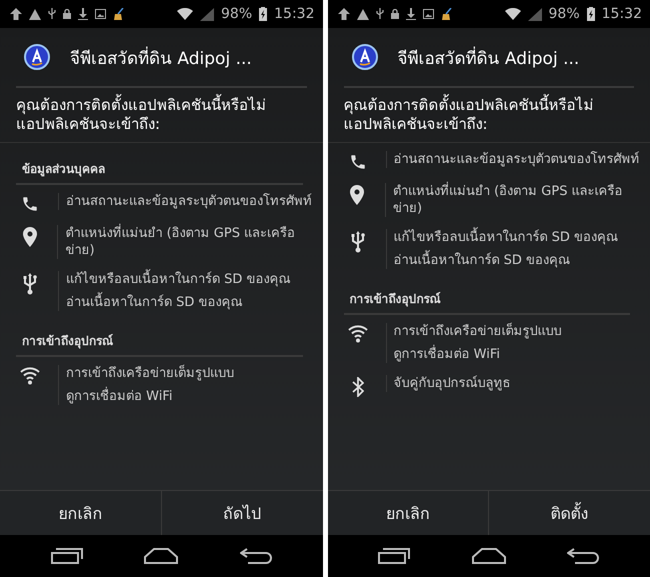  Describe the element at coordinates (159, 169) in the screenshot. I see `section-header: ข้อมูลส่วนบุคคล` at that location.